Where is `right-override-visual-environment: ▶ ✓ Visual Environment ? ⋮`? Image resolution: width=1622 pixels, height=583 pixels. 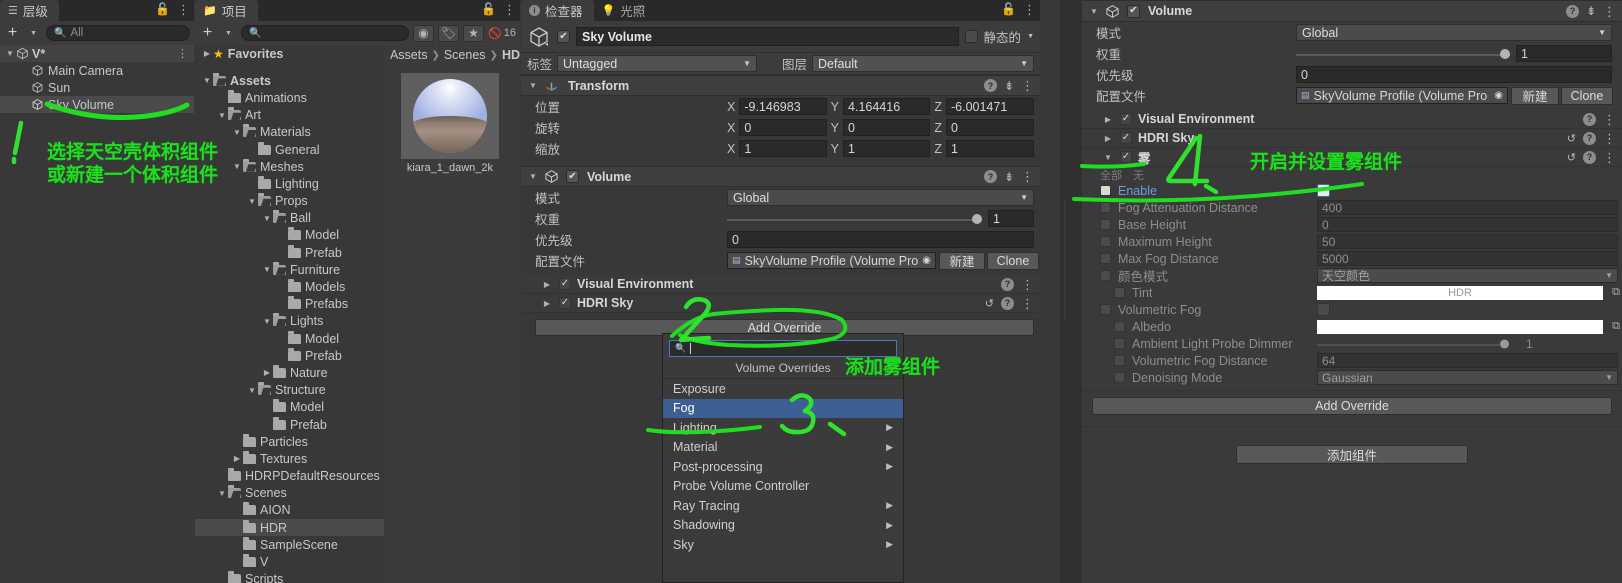 right-override-visual-environment: ▶ ✓ Visual Environment ? ⋮ is located at coordinates (1352, 119).